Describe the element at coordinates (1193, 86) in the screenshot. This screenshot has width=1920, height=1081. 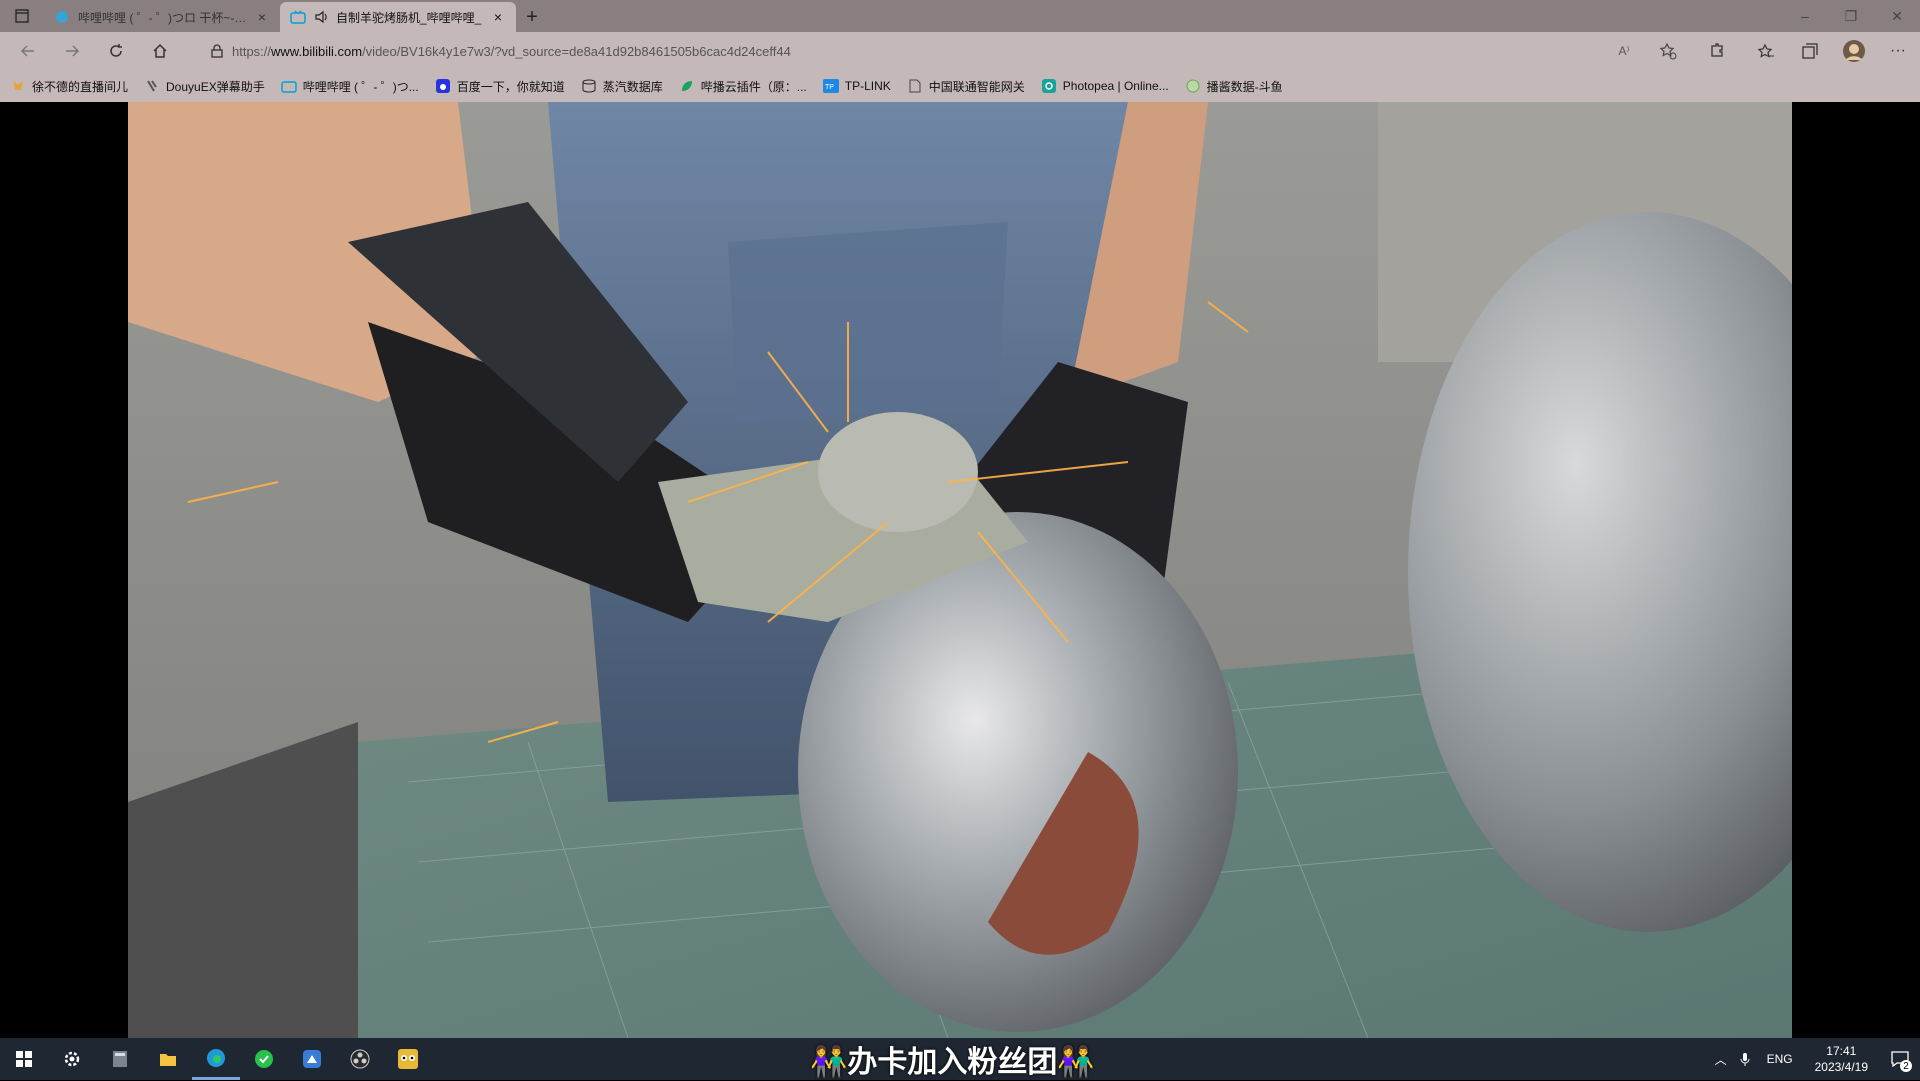
I see `globe-icon` at that location.